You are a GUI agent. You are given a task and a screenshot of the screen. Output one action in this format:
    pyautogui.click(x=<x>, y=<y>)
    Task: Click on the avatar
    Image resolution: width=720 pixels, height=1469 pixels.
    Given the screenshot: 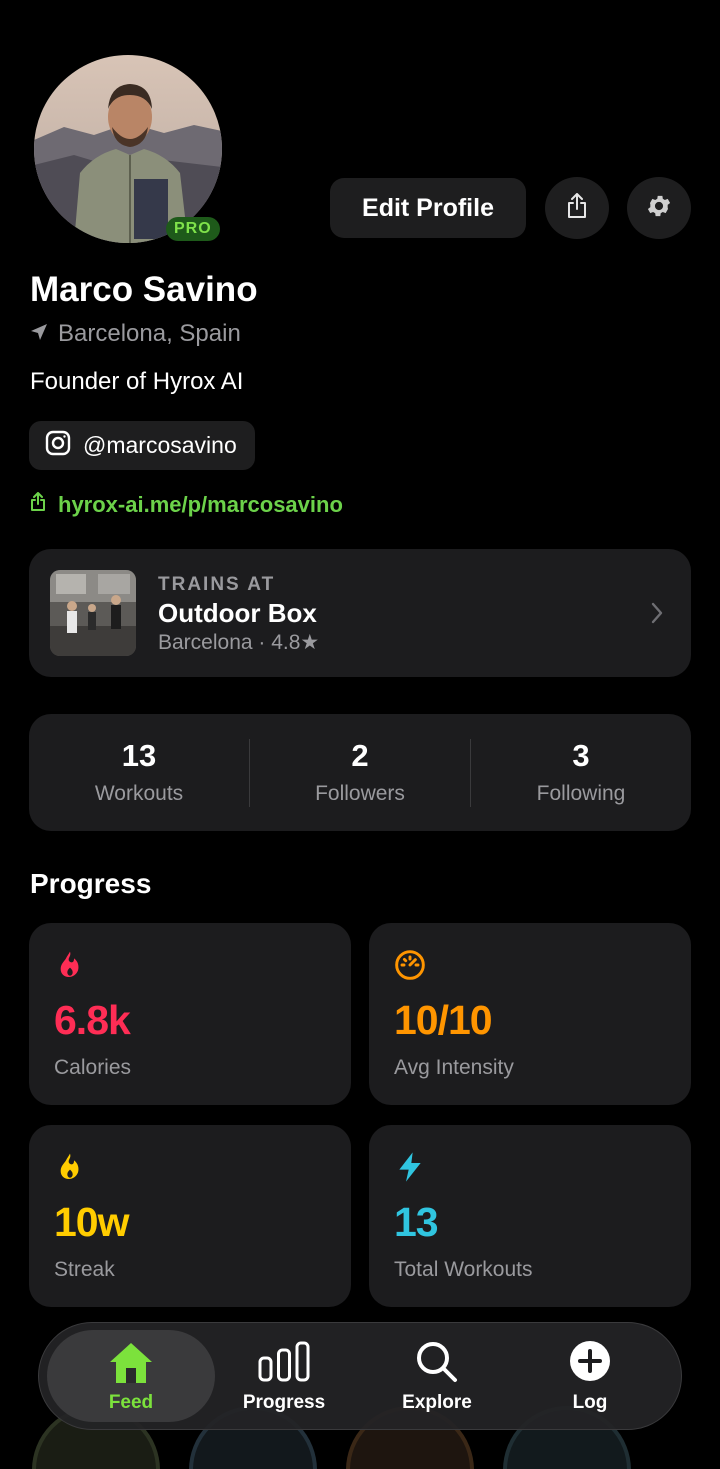 What is the action you would take?
    pyautogui.click(x=128, y=149)
    